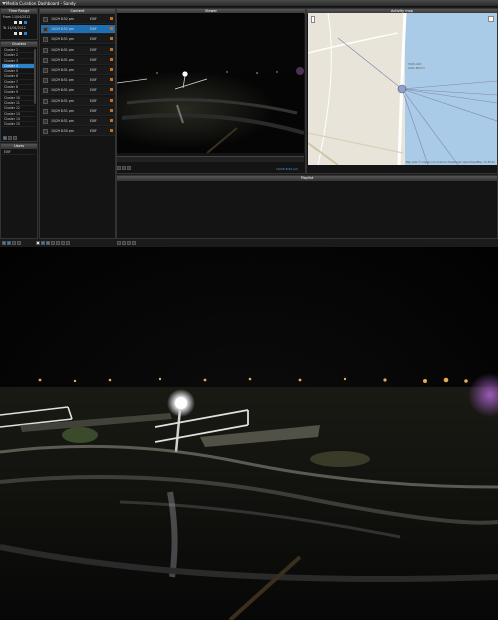  What do you see at coordinates (78, 132) in the screenshot?
I see `content-item: 10/29 8:50 pm EXIF` at bounding box center [78, 132].